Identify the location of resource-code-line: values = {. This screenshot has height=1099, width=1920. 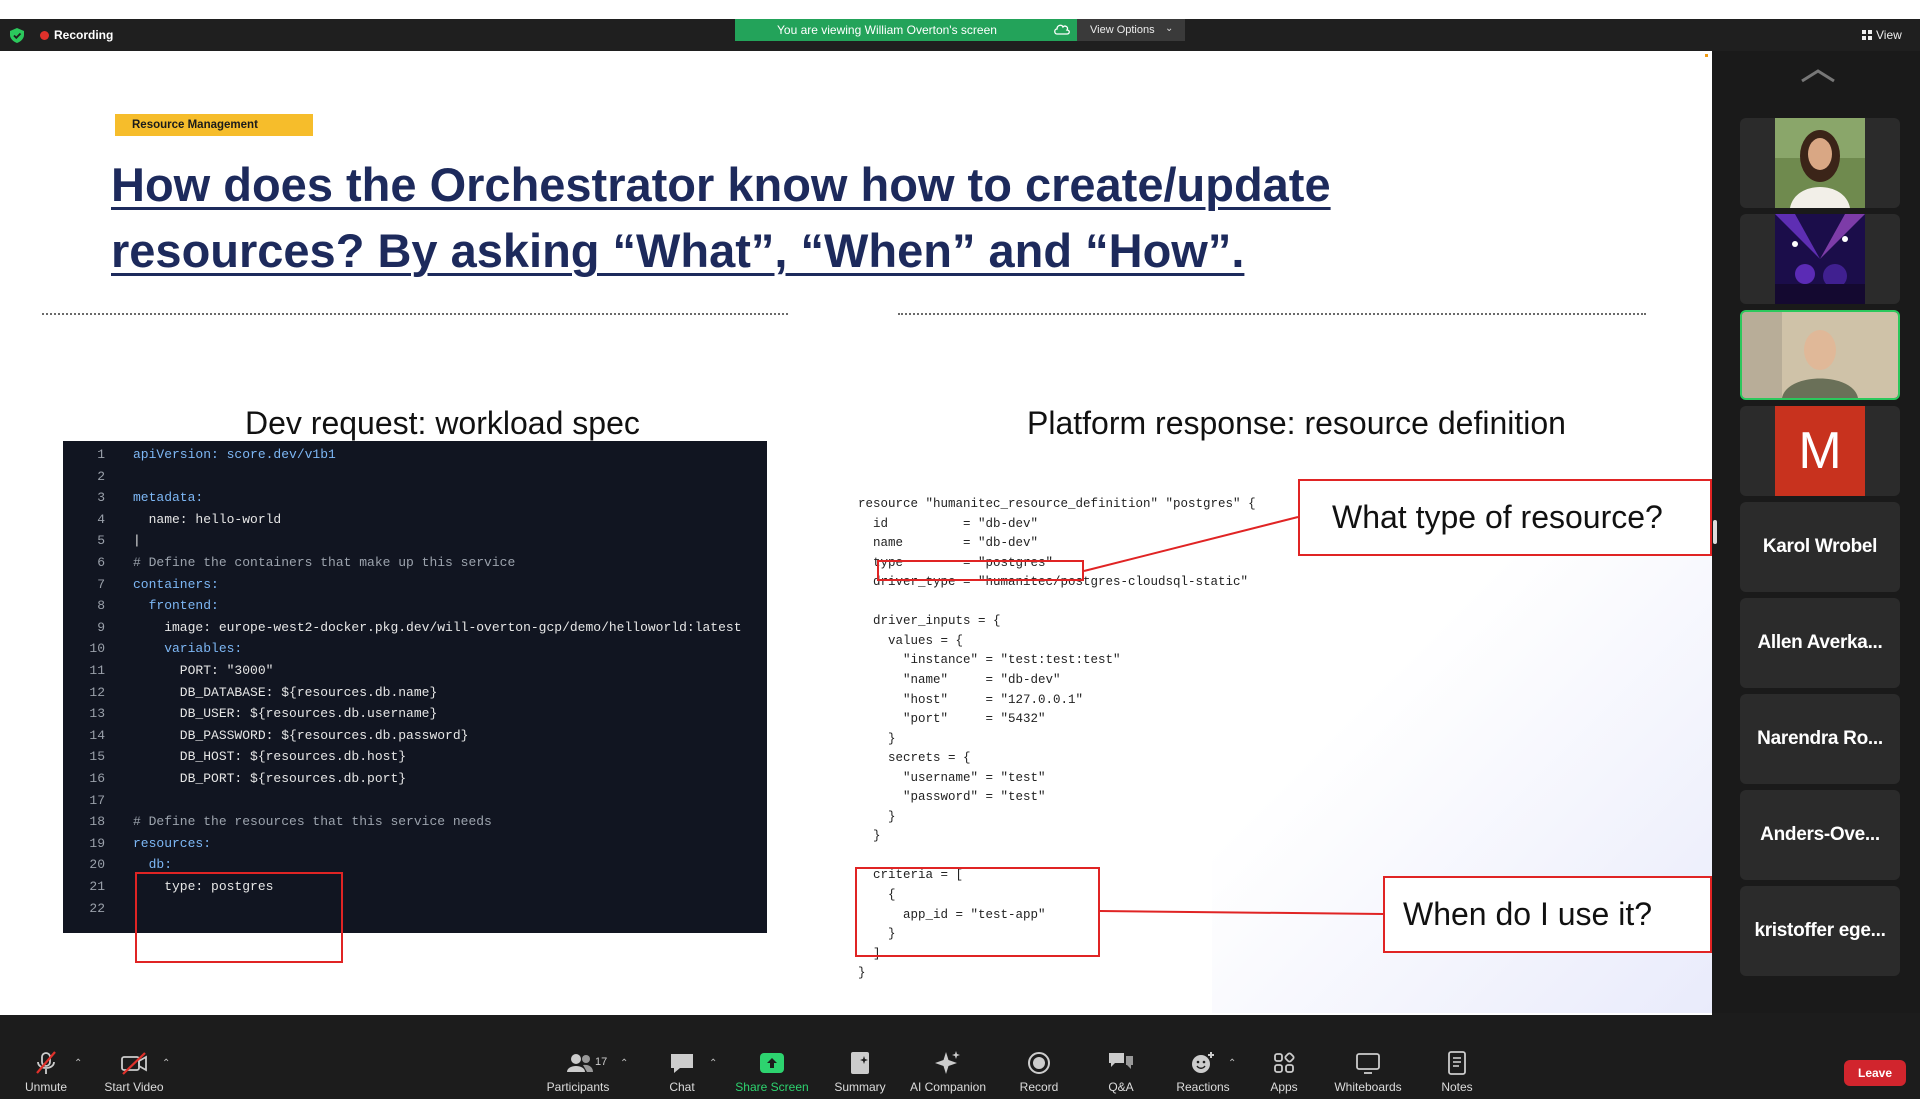
(911, 640).